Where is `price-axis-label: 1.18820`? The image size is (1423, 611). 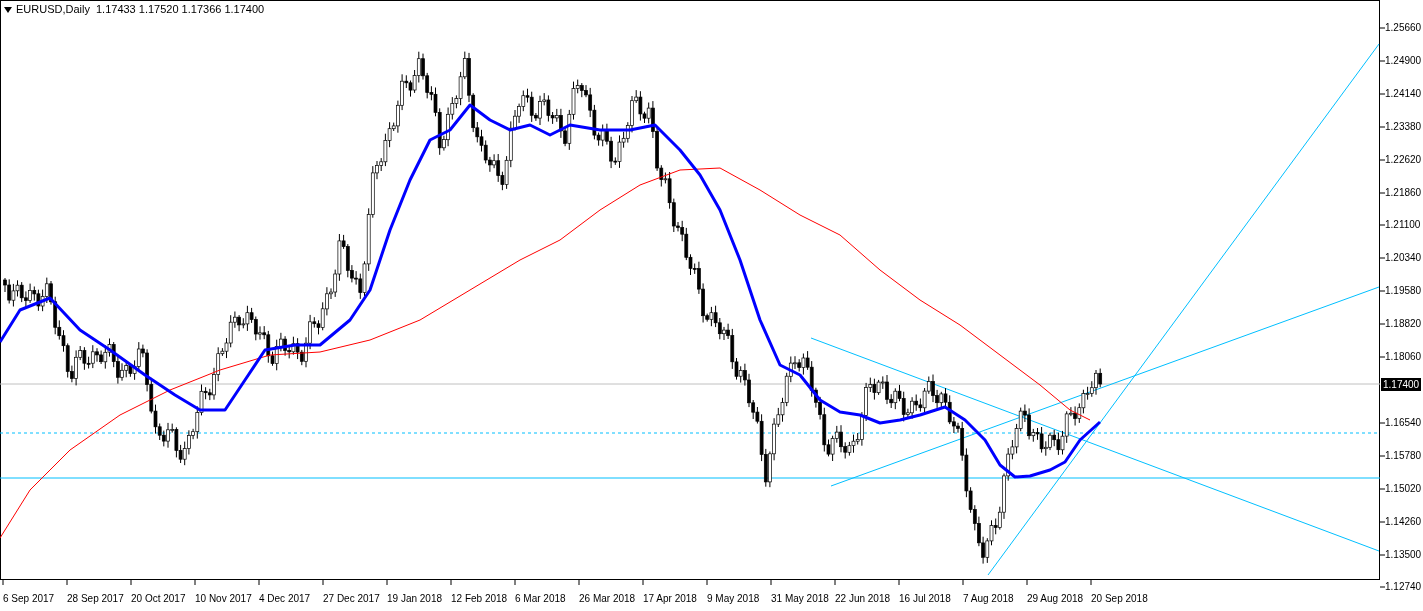 price-axis-label: 1.18820 is located at coordinates (1403, 324).